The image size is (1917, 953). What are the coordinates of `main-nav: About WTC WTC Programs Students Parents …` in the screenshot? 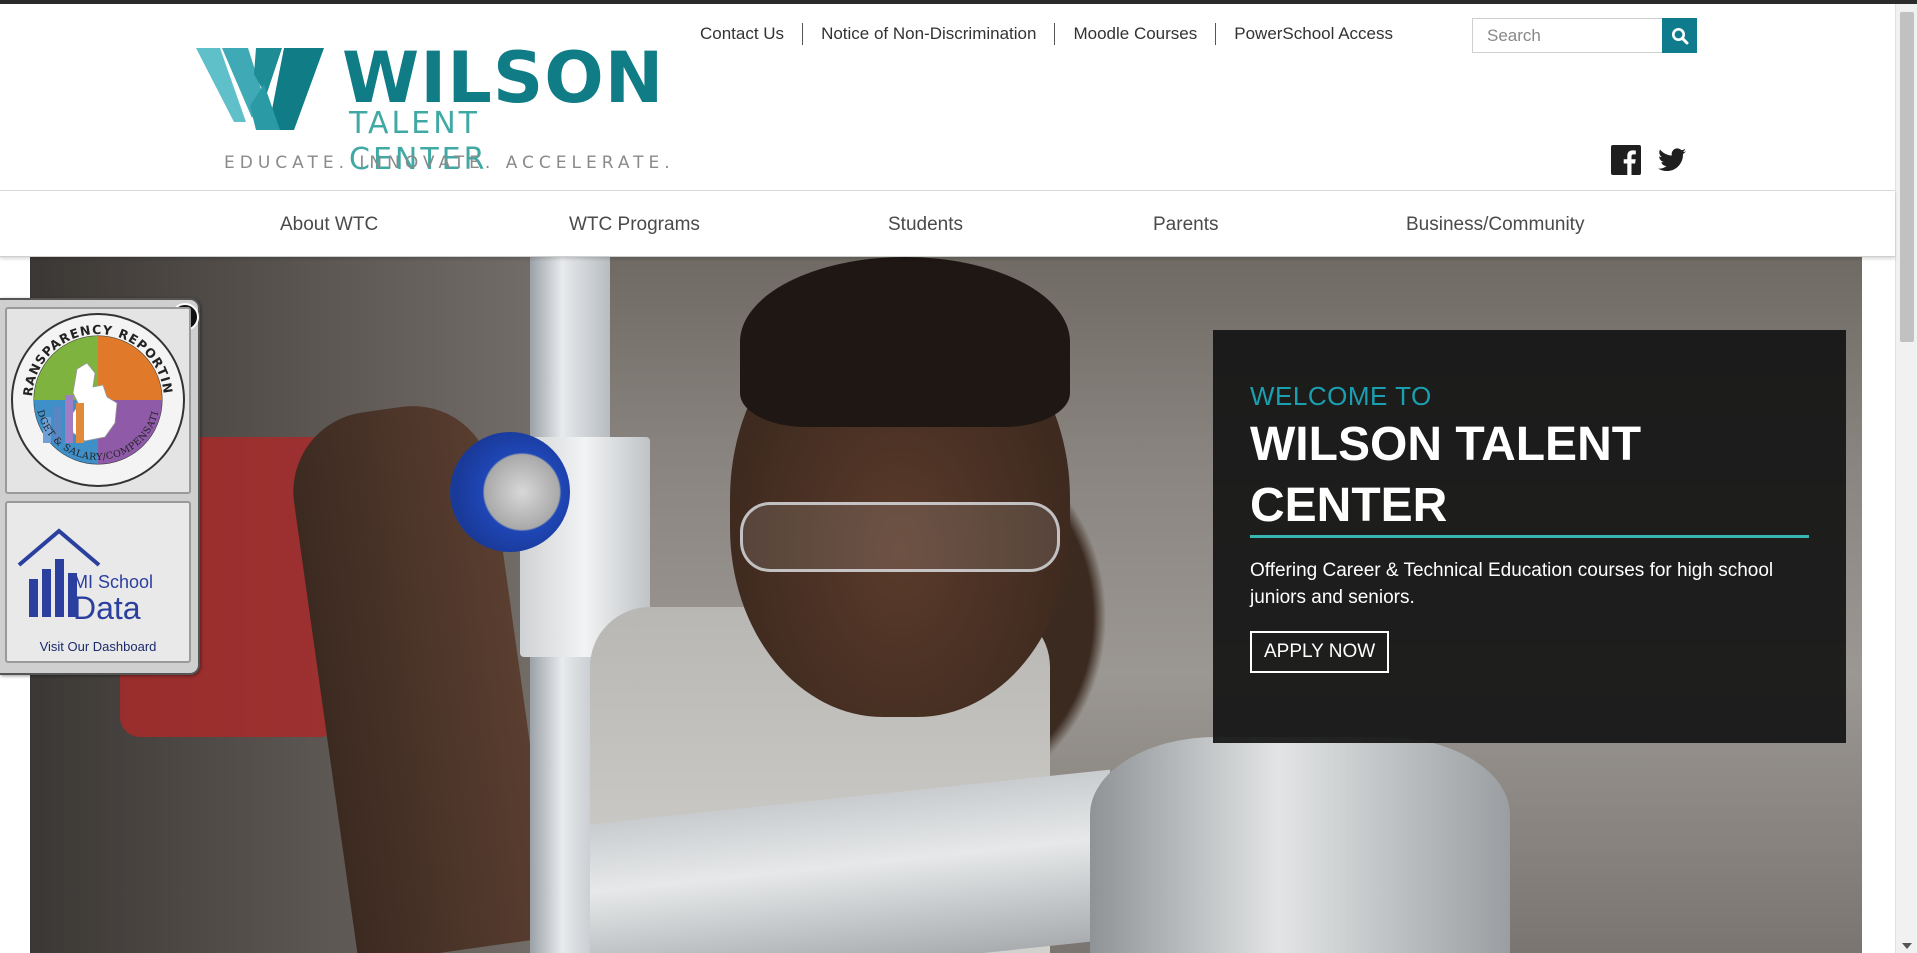 It's located at (947, 224).